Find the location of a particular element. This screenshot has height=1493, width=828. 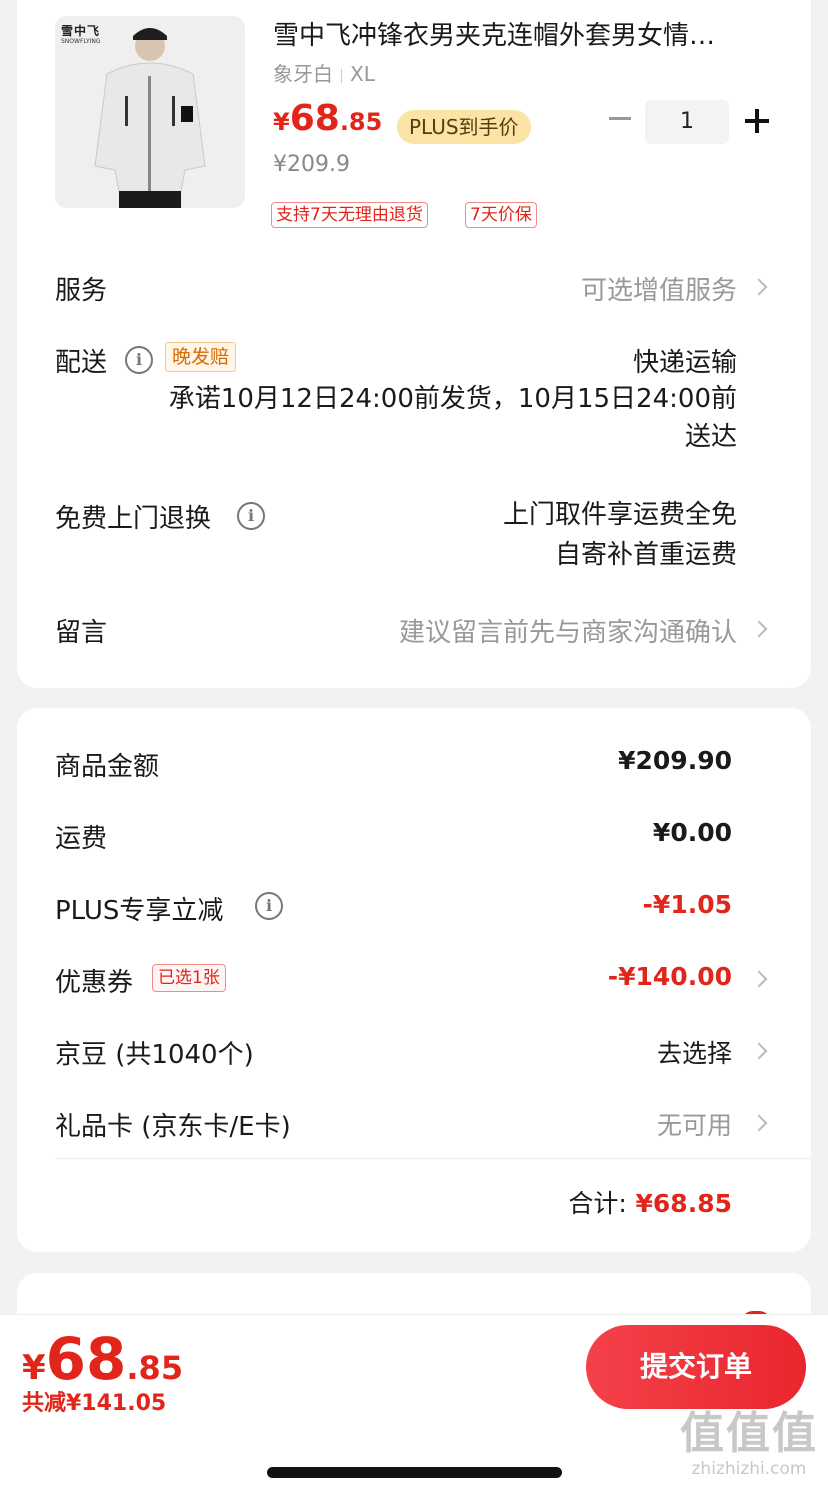

message-label: 留言 is located at coordinates (81, 633).